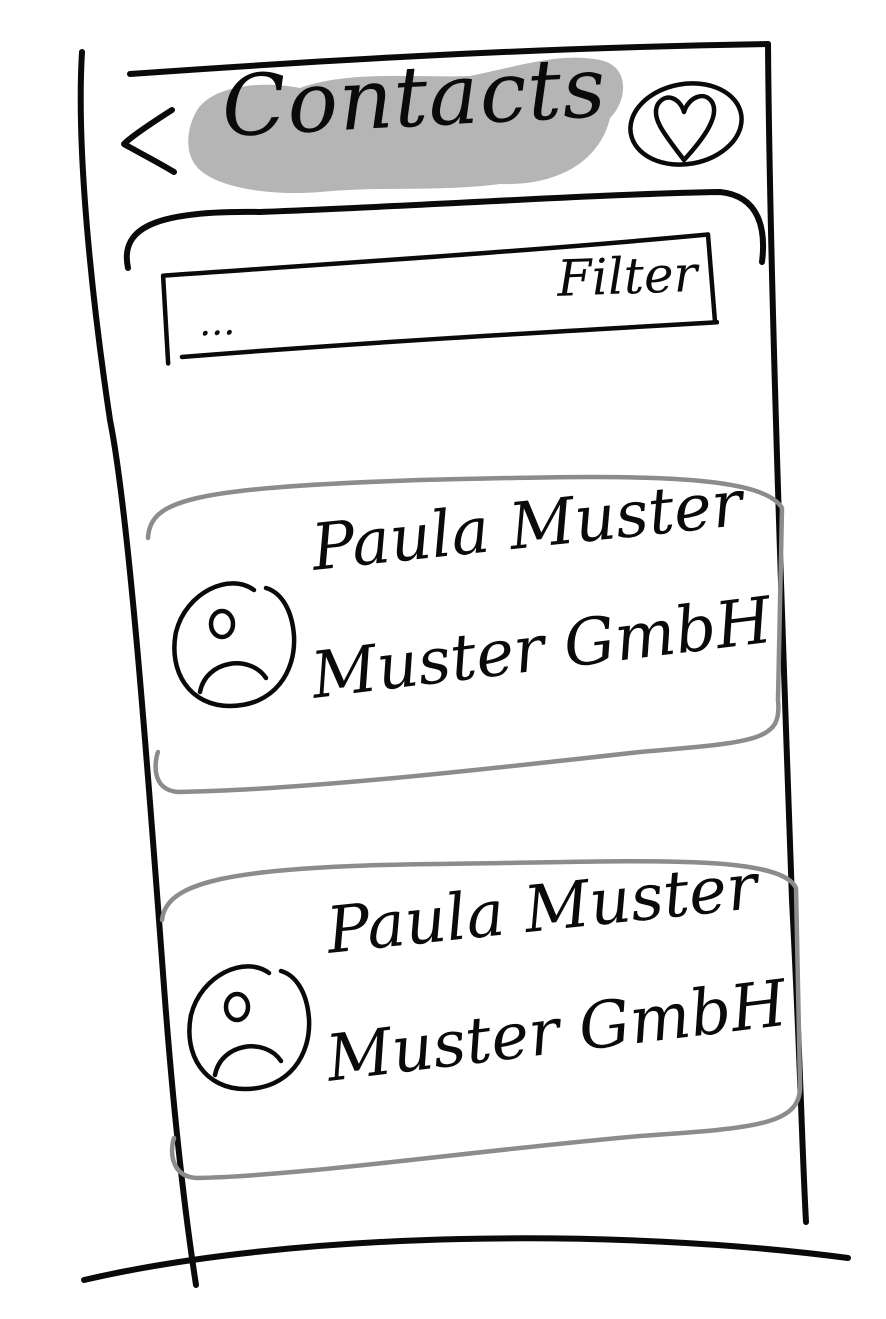  What do you see at coordinates (466, 1259) in the screenshot?
I see `phone-outline-bottom` at bounding box center [466, 1259].